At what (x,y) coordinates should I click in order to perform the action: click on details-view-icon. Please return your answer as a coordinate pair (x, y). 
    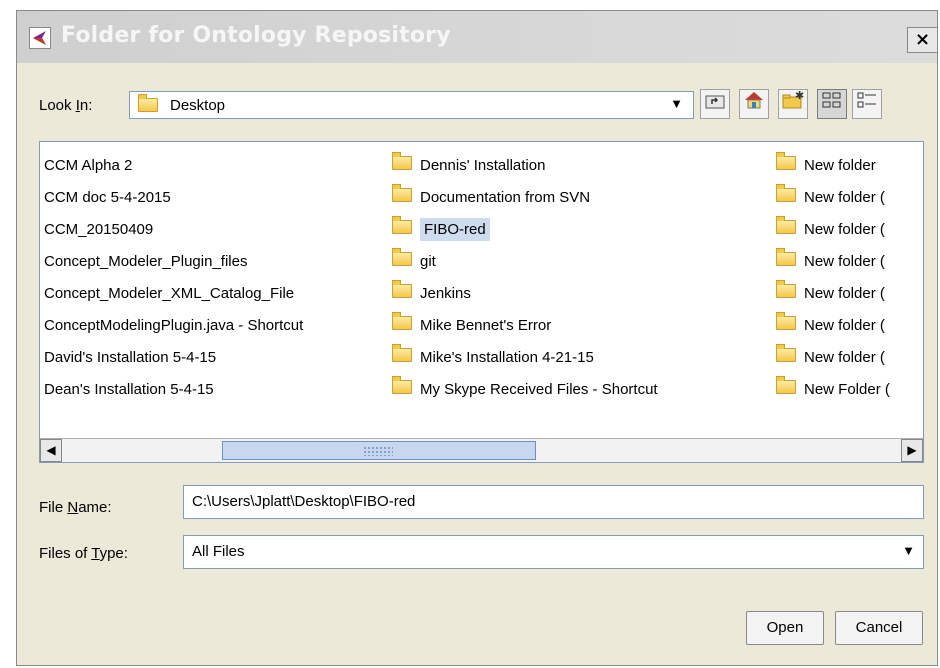
    Looking at the image, I should click on (866, 100).